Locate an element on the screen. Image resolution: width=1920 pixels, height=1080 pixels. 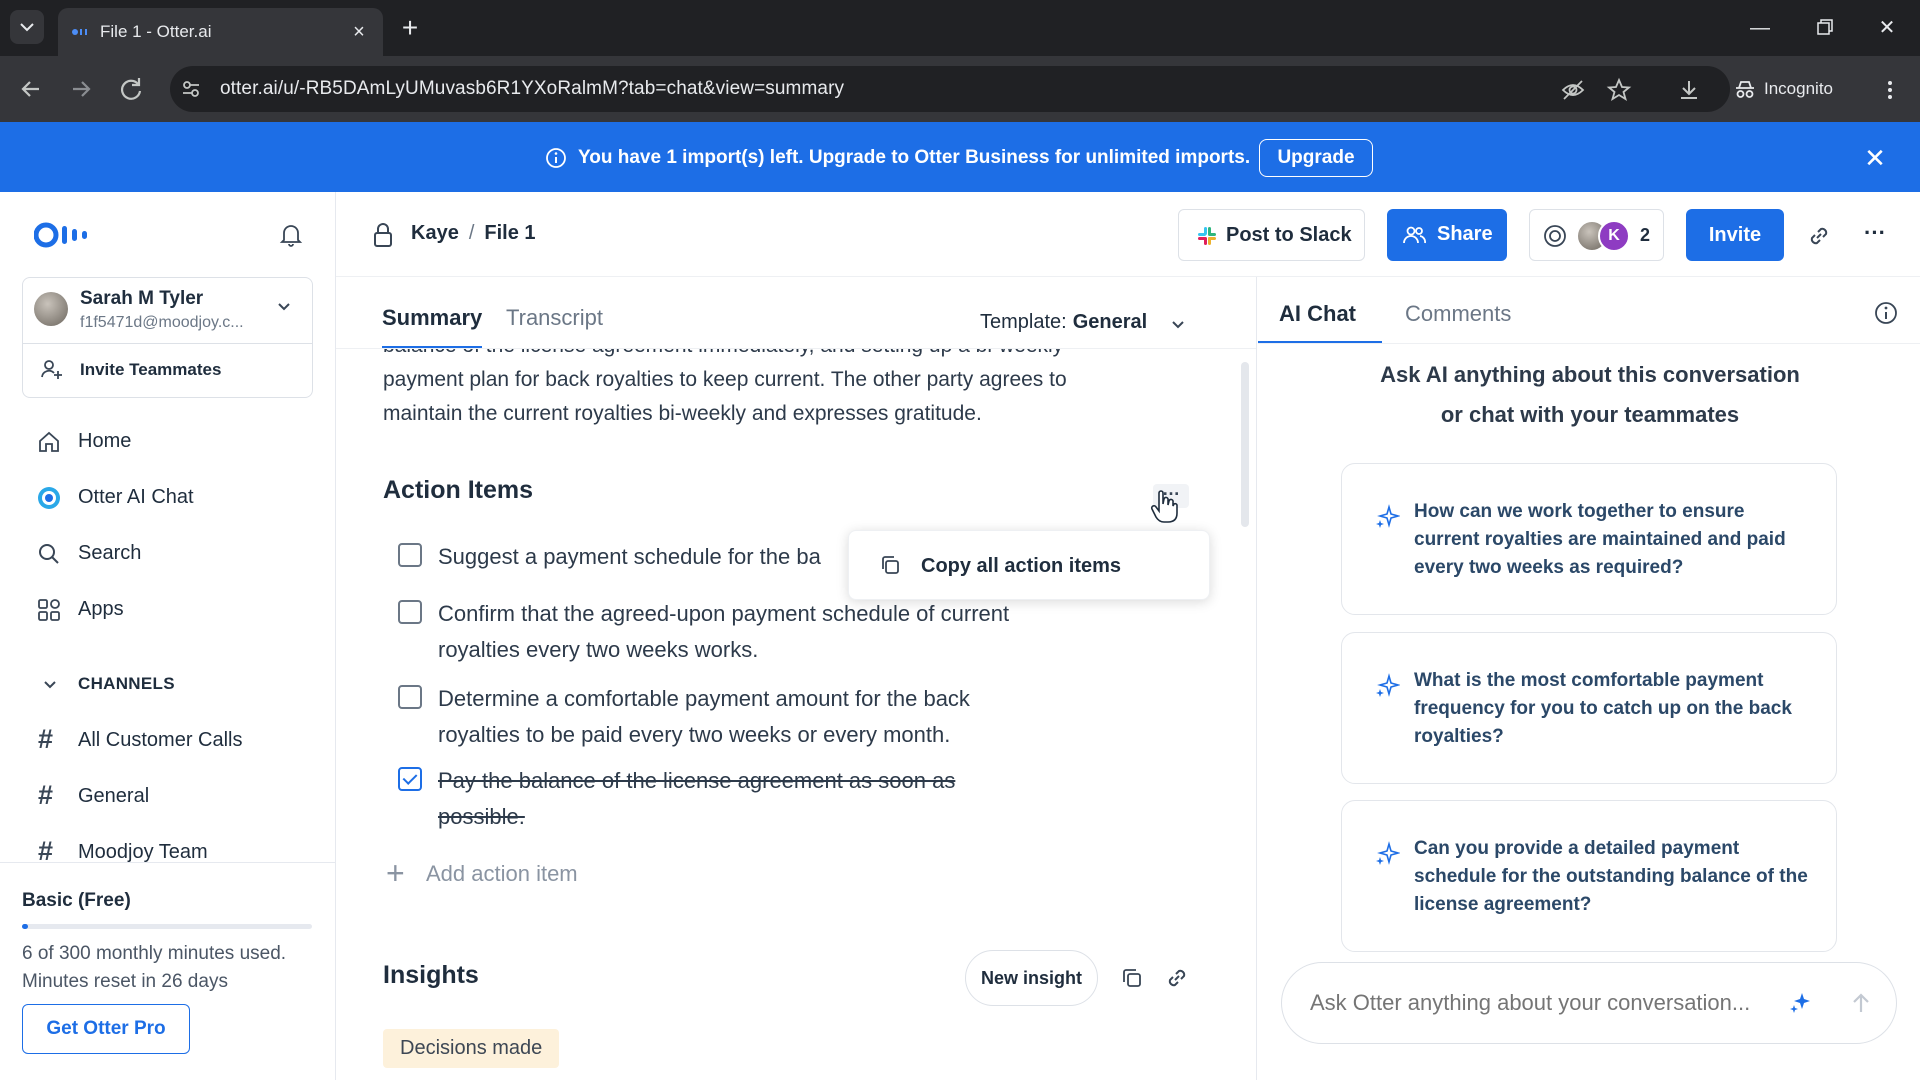
ask-otter-input is located at coordinates (1547, 1003).